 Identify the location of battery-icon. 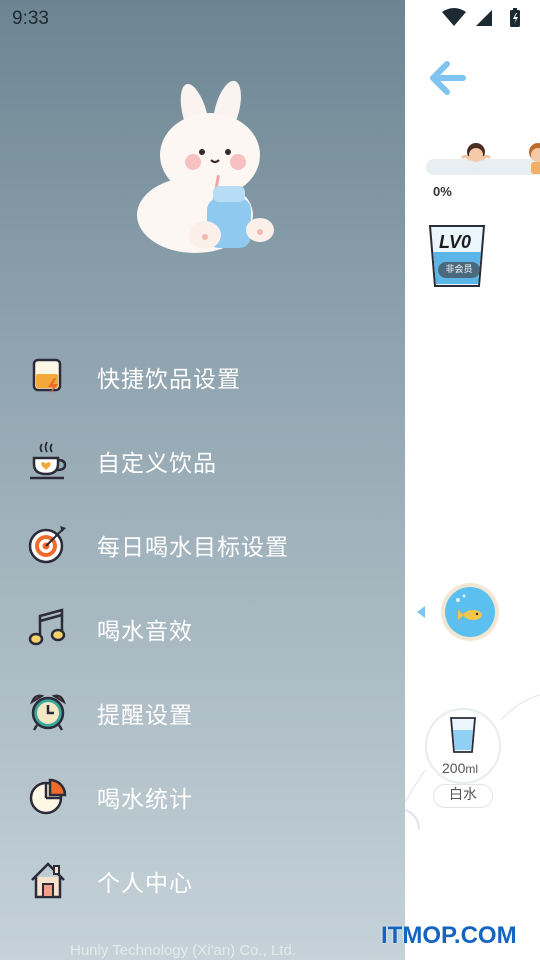
(515, 17).